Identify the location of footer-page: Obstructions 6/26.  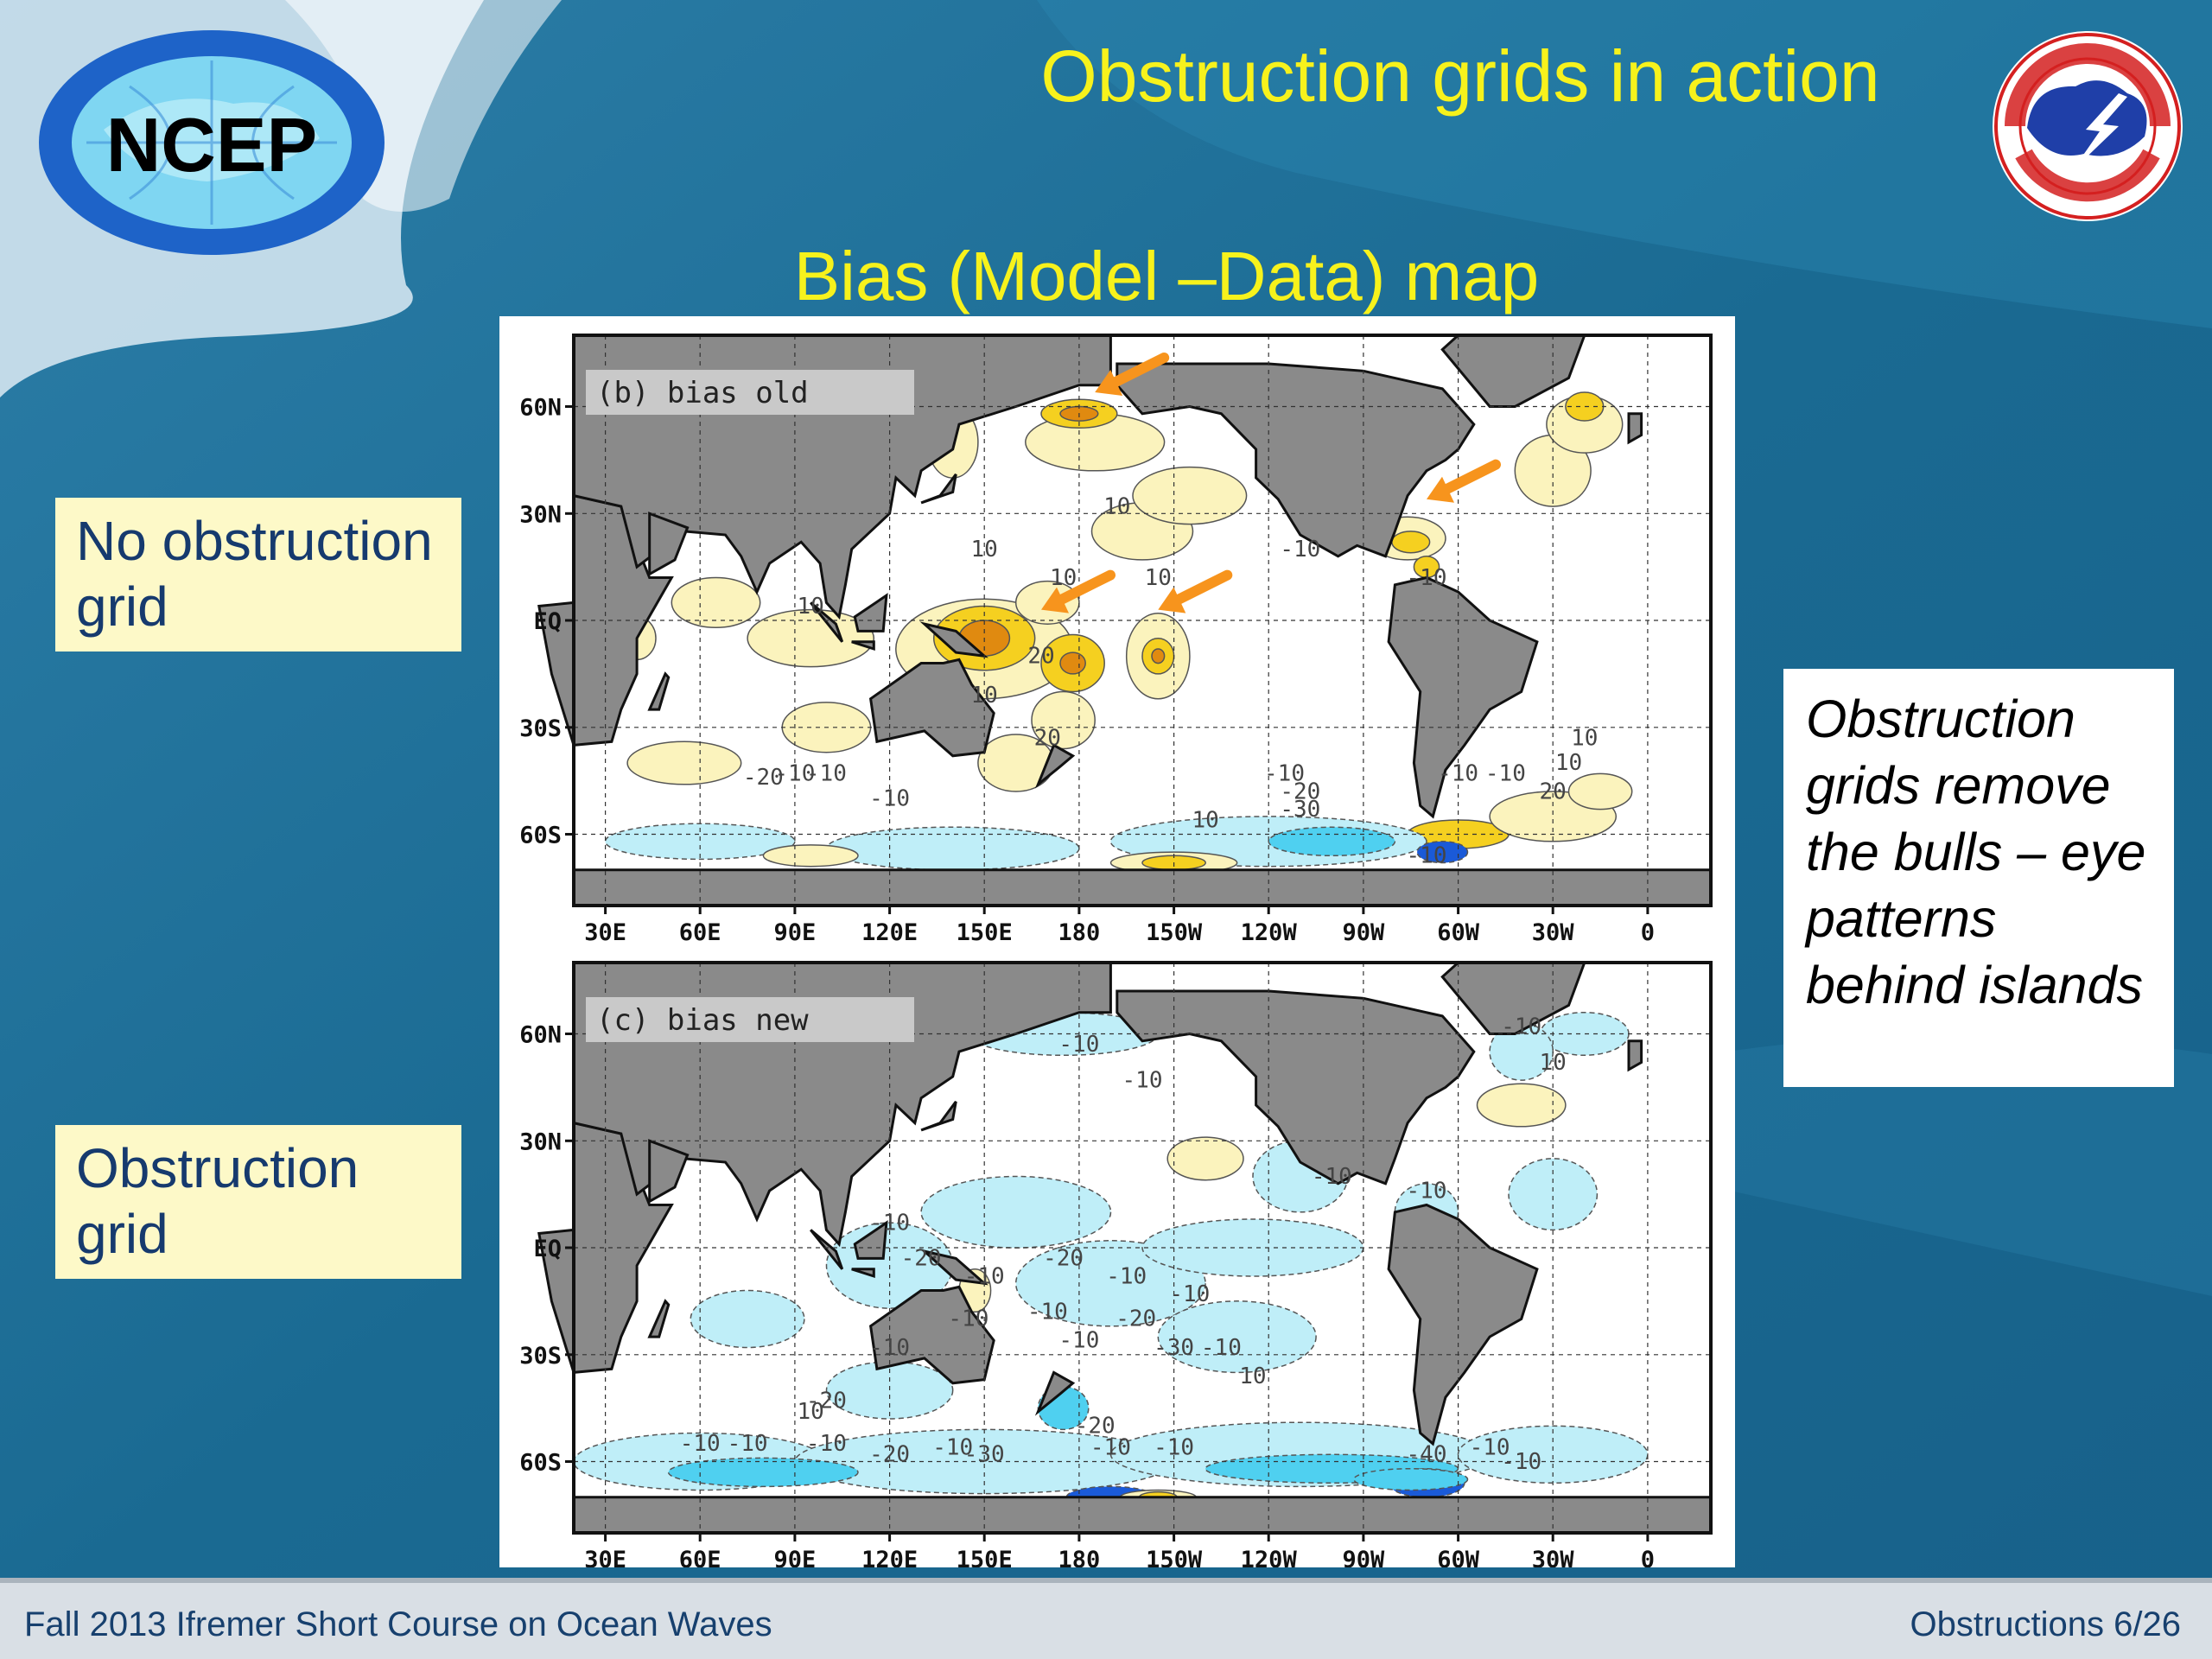
(2046, 1624).